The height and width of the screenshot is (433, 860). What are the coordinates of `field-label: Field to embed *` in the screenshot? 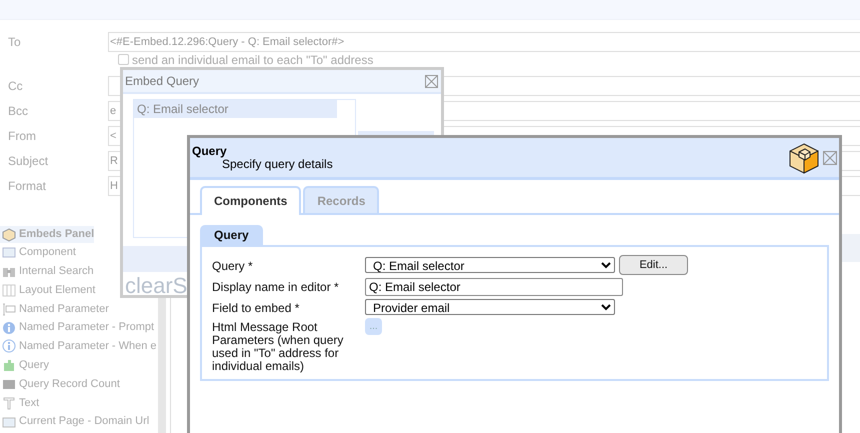 It's located at (256, 307).